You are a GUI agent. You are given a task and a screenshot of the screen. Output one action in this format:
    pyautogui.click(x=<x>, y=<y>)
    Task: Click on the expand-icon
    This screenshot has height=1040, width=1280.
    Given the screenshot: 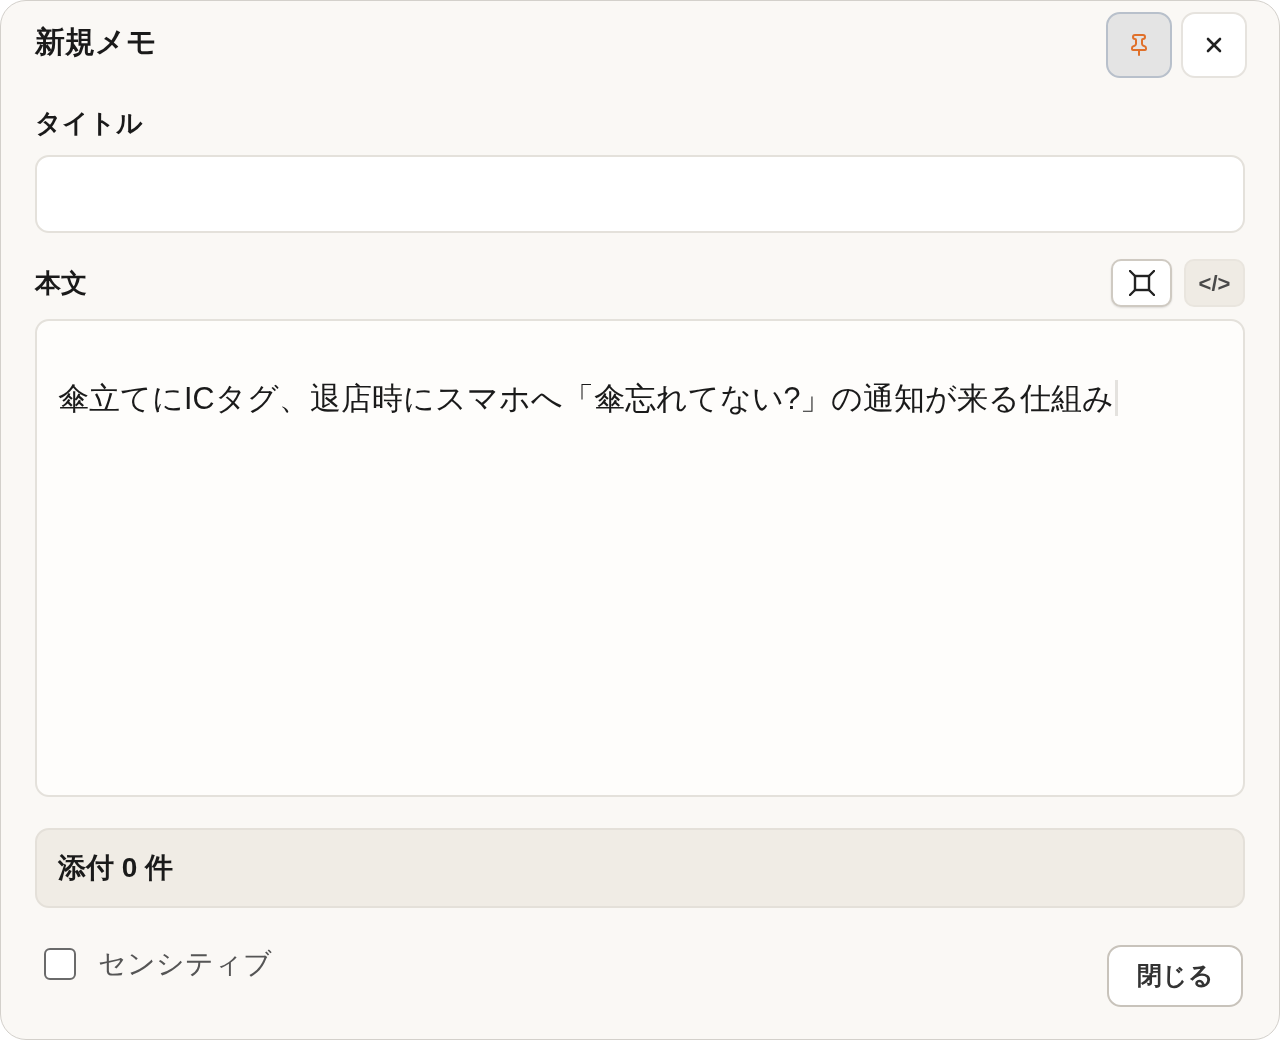 What is the action you would take?
    pyautogui.click(x=1141, y=283)
    